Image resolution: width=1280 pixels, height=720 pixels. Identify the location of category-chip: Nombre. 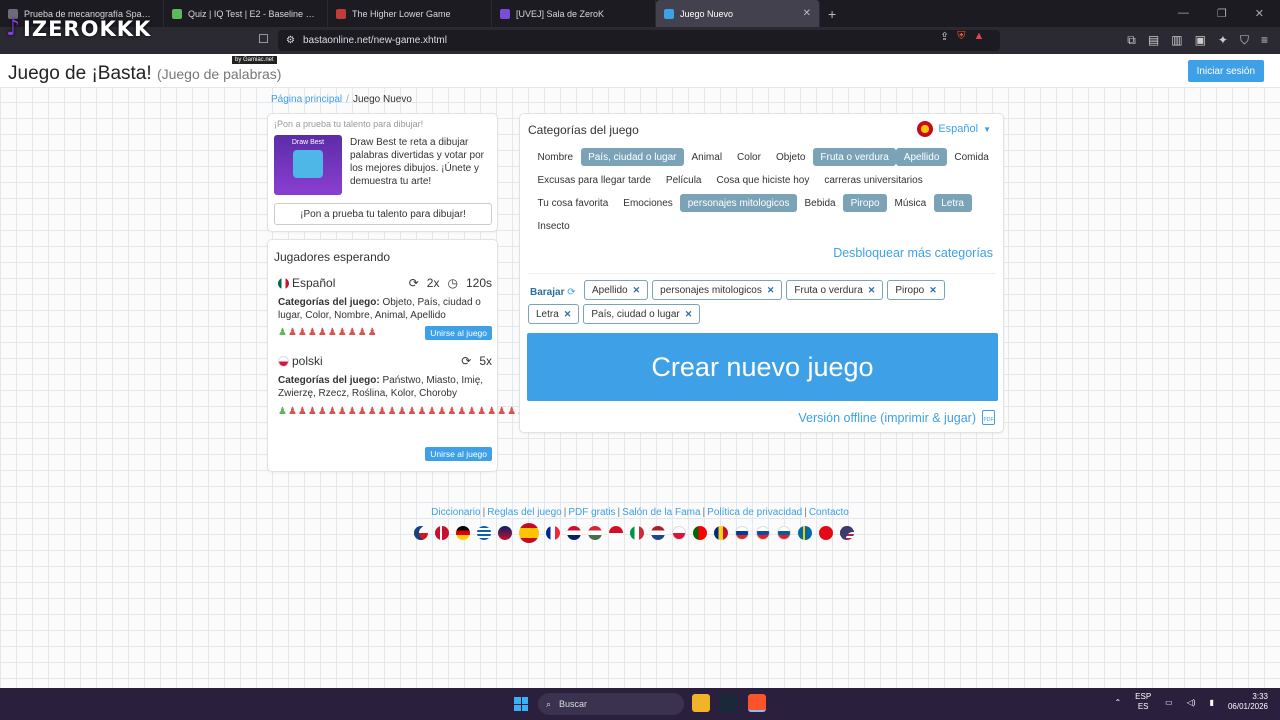
(555, 157).